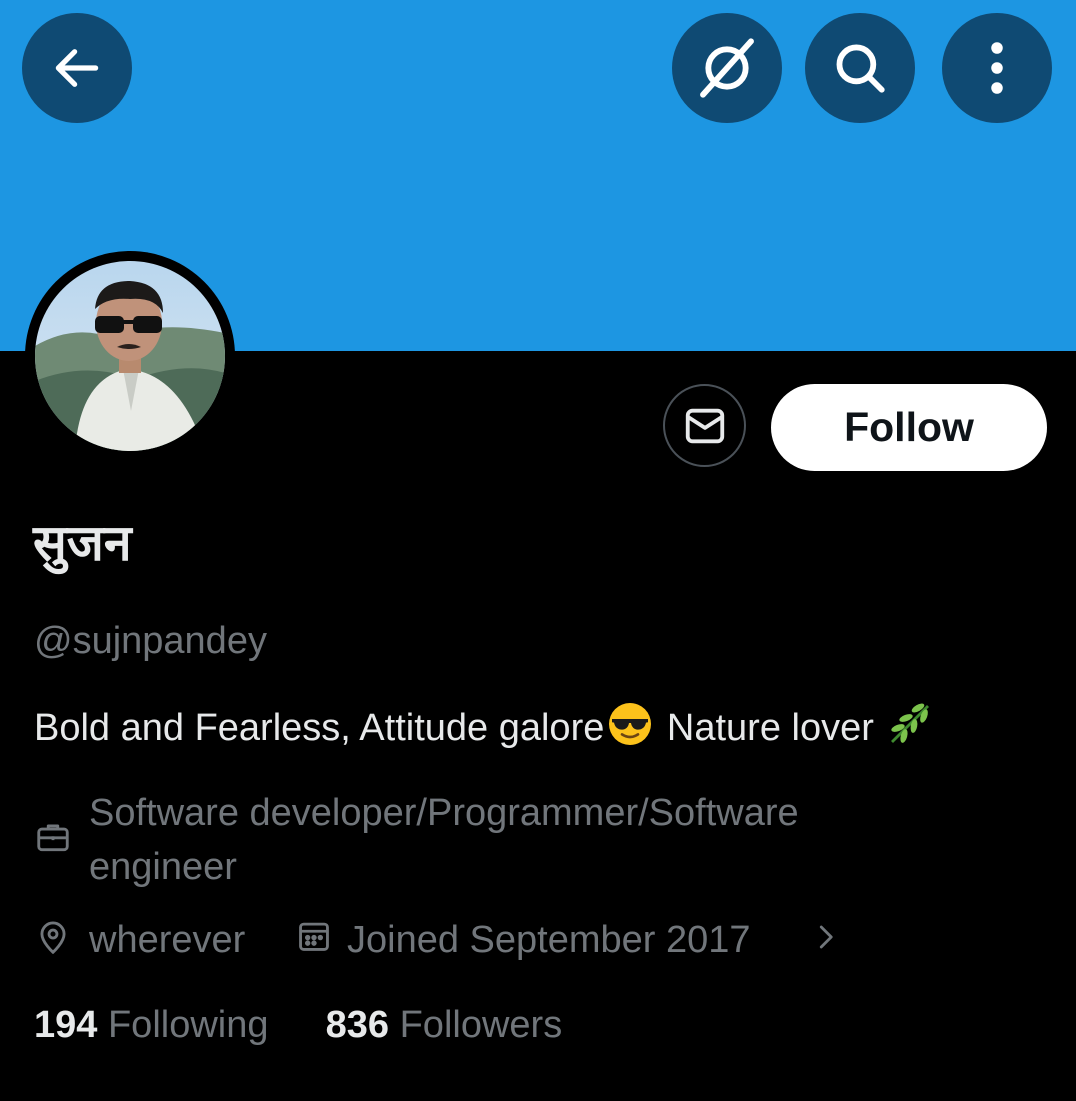  I want to click on more-options-button, so click(997, 68).